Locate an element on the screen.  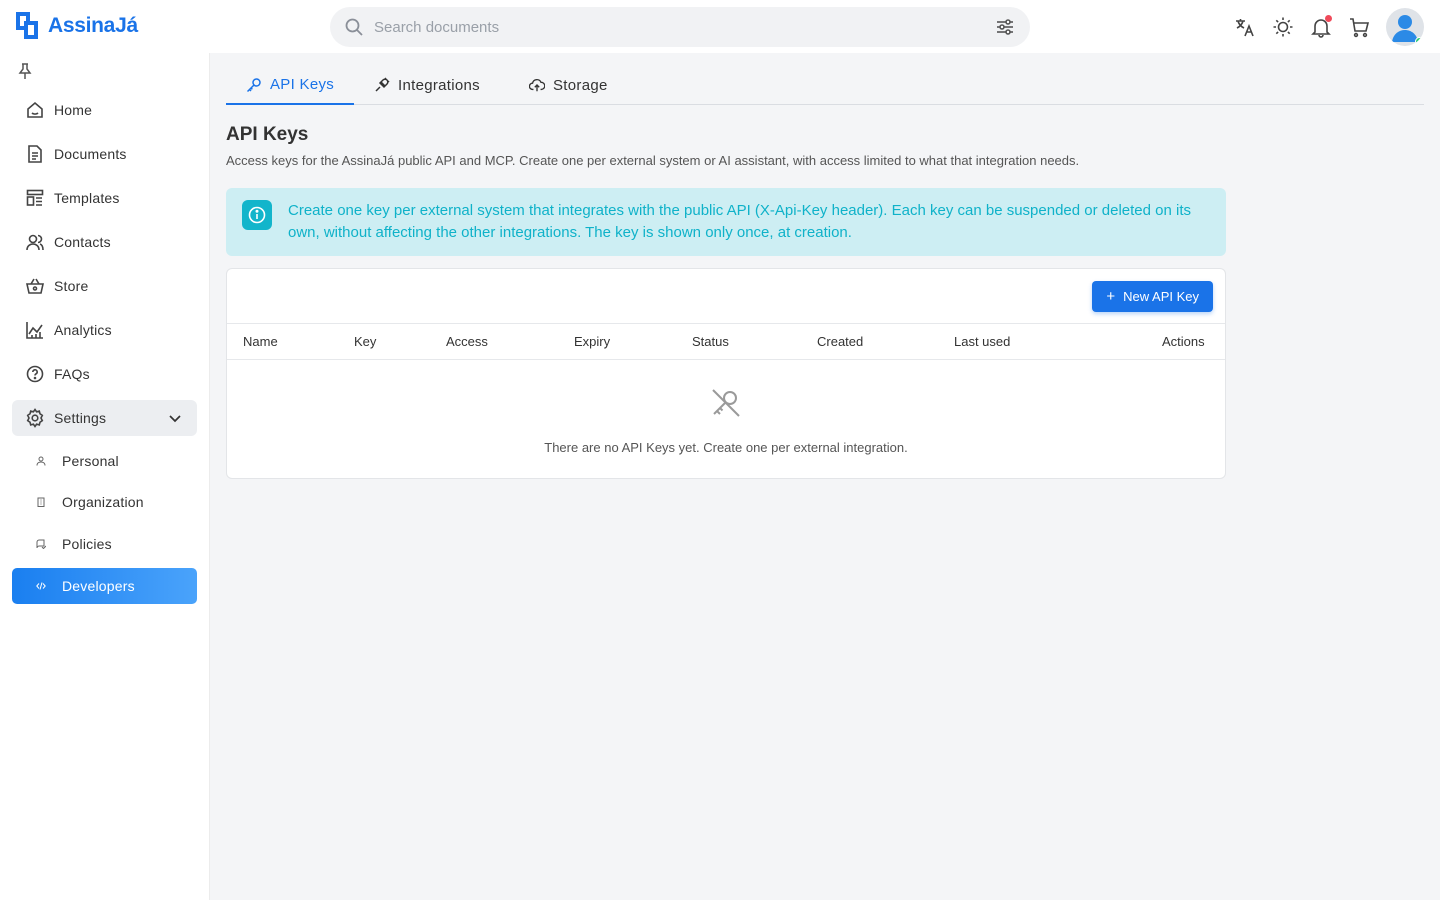
tab-label: Integrations is located at coordinates (439, 85).